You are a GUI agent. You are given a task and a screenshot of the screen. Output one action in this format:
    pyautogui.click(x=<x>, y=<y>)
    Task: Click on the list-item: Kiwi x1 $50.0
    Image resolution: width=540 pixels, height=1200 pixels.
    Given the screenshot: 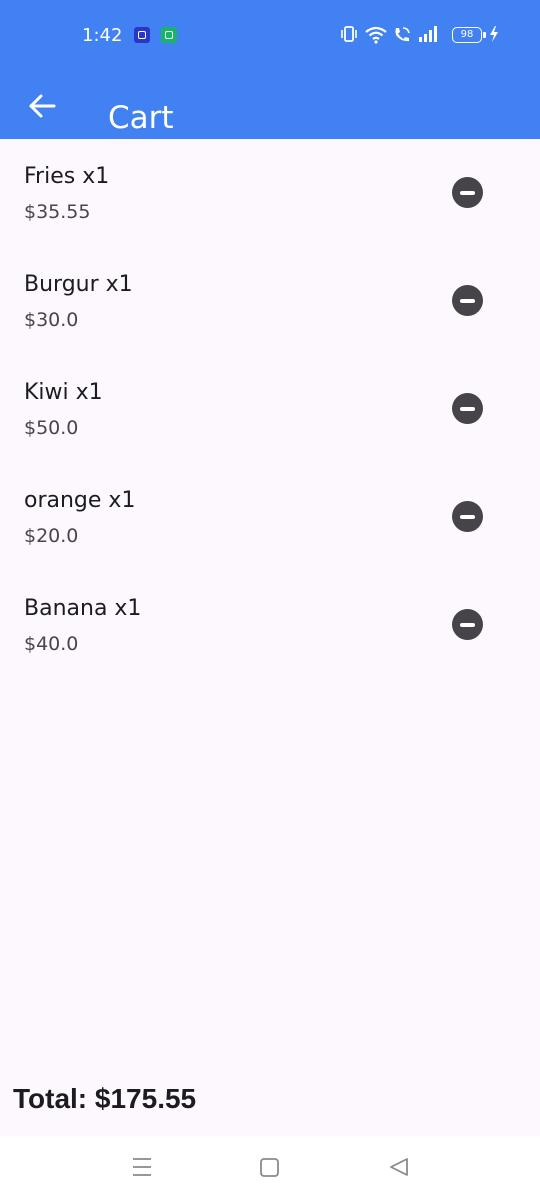 What is the action you would take?
    pyautogui.click(x=270, y=409)
    